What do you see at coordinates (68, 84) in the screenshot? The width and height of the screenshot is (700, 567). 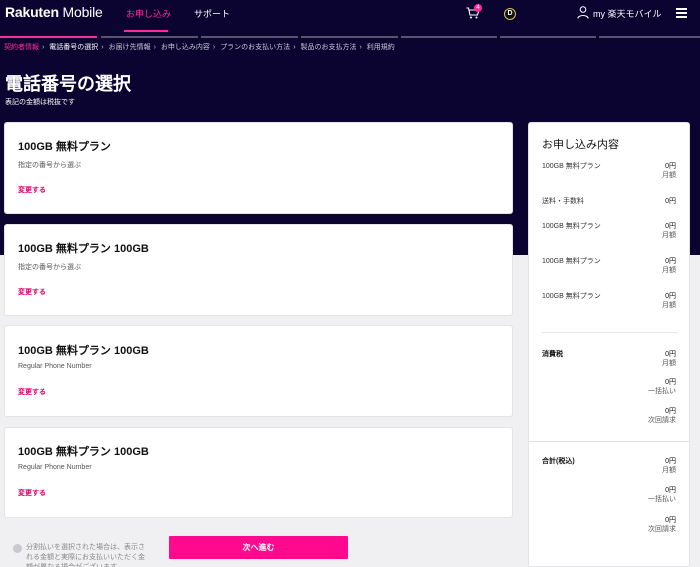 I see `page-title: 電話番号の選択` at bounding box center [68, 84].